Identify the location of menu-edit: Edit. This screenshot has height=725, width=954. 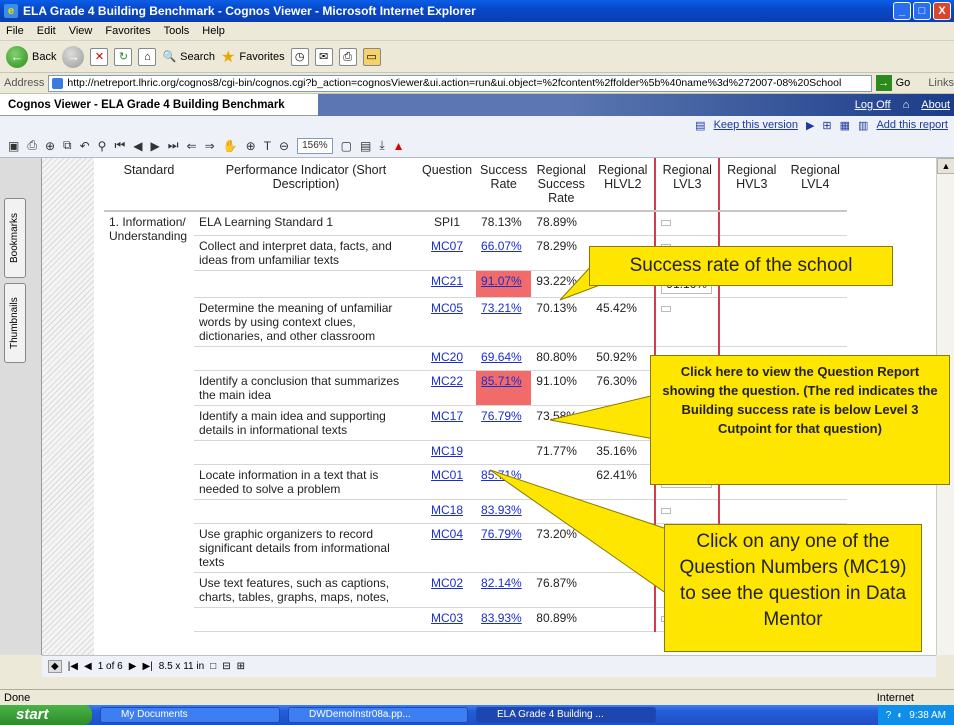
(46, 31).